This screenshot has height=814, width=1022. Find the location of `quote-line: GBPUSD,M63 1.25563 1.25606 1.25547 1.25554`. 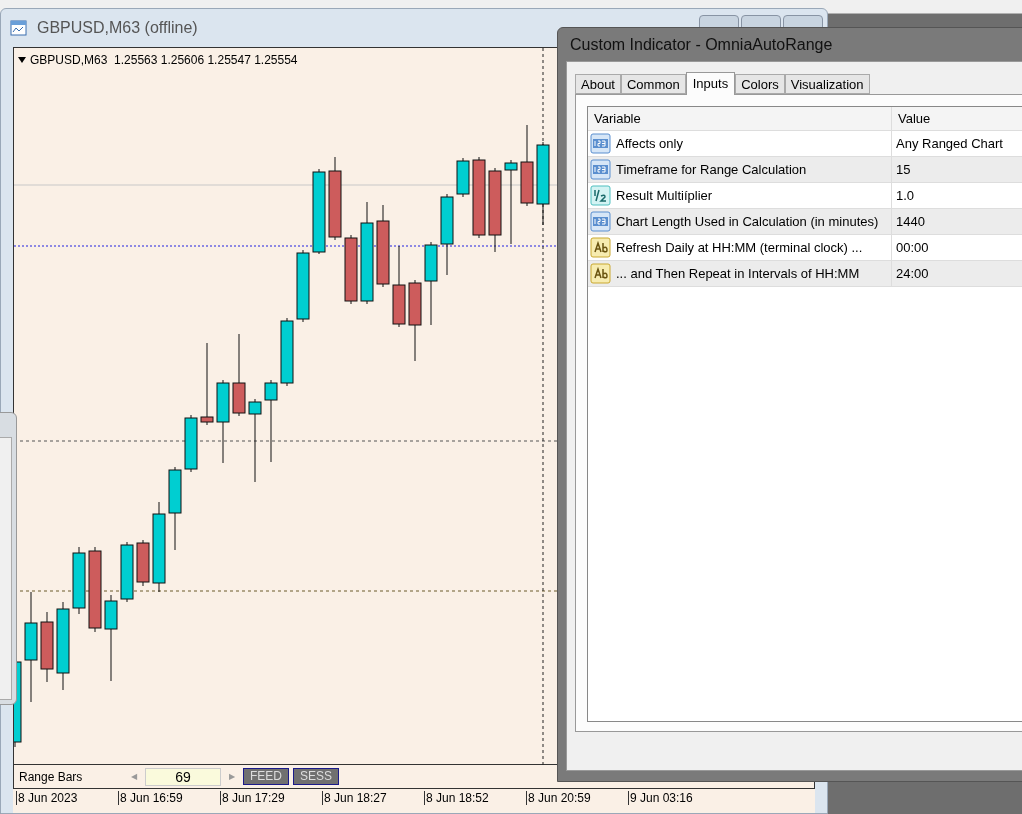

quote-line: GBPUSD,M63 1.25563 1.25606 1.25547 1.25554 is located at coordinates (164, 60).